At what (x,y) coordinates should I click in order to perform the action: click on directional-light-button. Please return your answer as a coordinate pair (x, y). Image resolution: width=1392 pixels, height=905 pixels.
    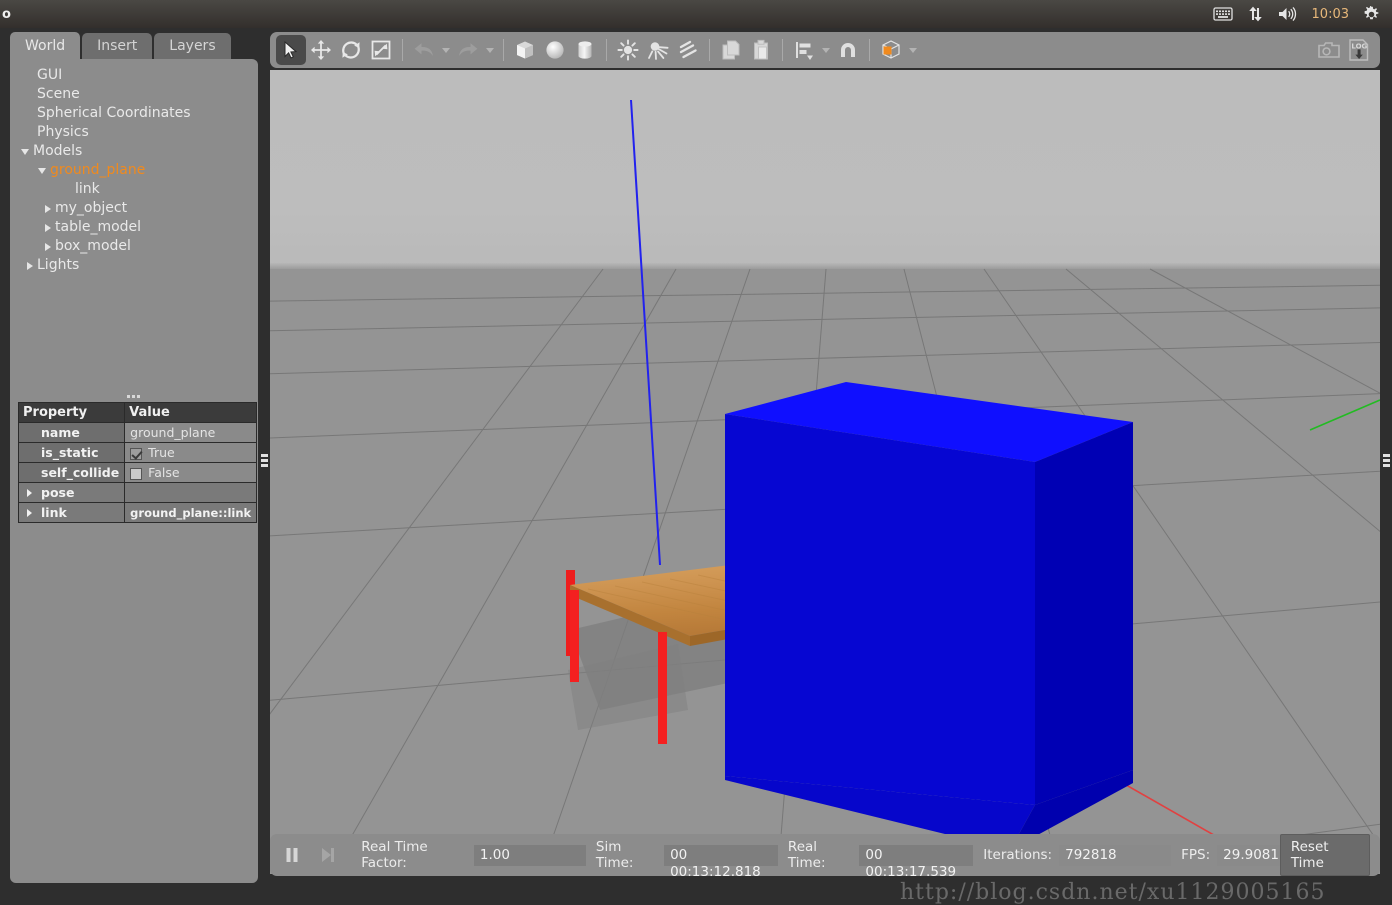
    Looking at the image, I should click on (688, 50).